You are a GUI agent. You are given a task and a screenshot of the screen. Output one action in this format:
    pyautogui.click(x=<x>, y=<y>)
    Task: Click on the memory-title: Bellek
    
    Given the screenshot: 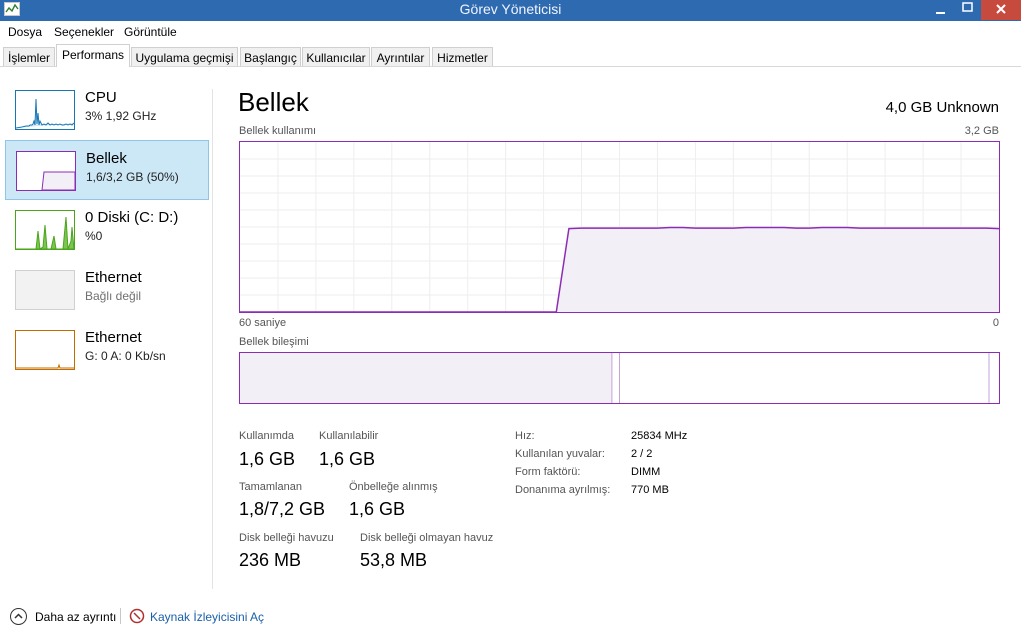 What is the action you would take?
    pyautogui.click(x=106, y=158)
    